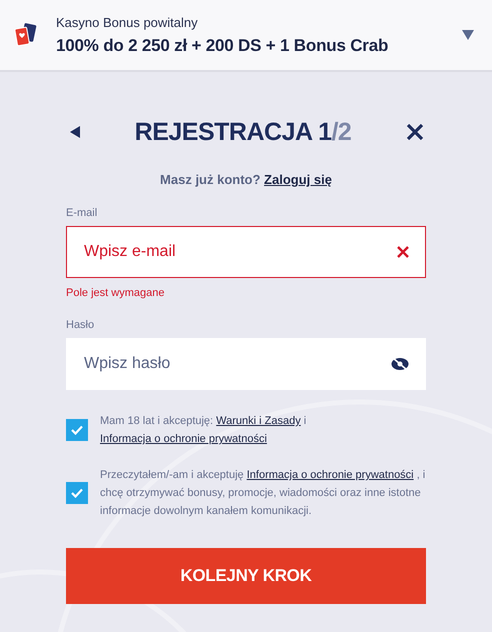 The height and width of the screenshot is (632, 492). Describe the element at coordinates (415, 132) in the screenshot. I see `close-icon` at that location.